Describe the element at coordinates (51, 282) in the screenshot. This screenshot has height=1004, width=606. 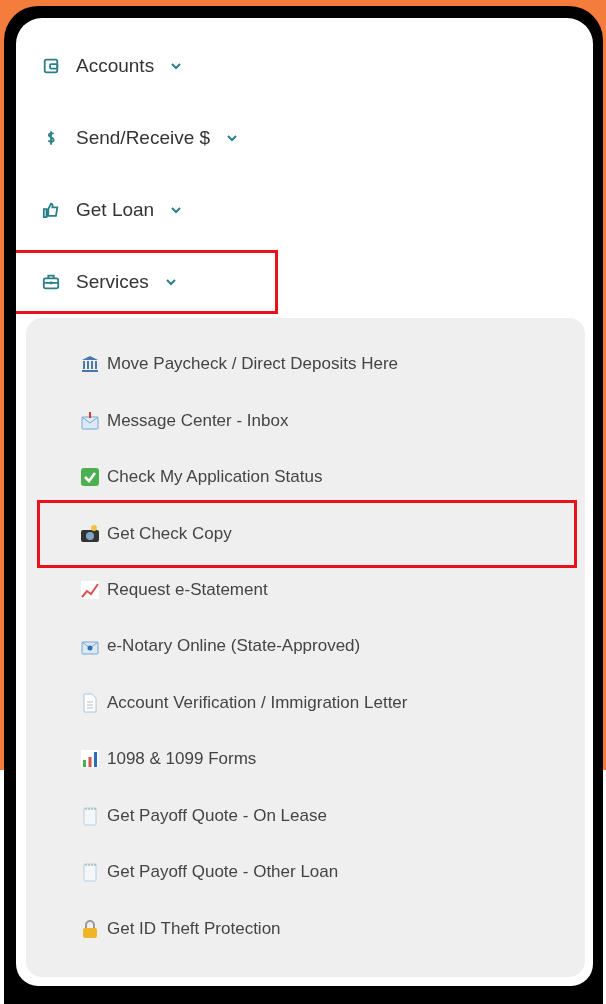
I see `briefcase-icon` at that location.